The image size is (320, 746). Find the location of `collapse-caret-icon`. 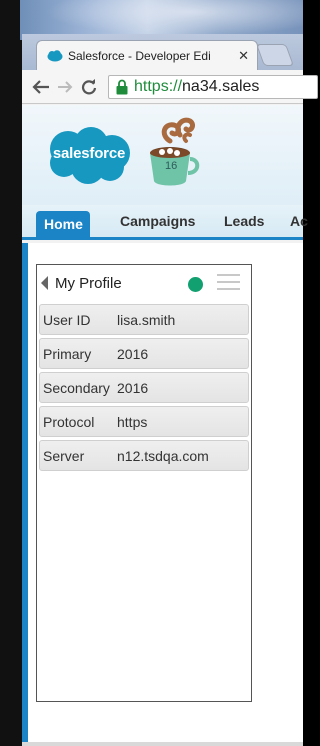

collapse-caret-icon is located at coordinates (44, 283).